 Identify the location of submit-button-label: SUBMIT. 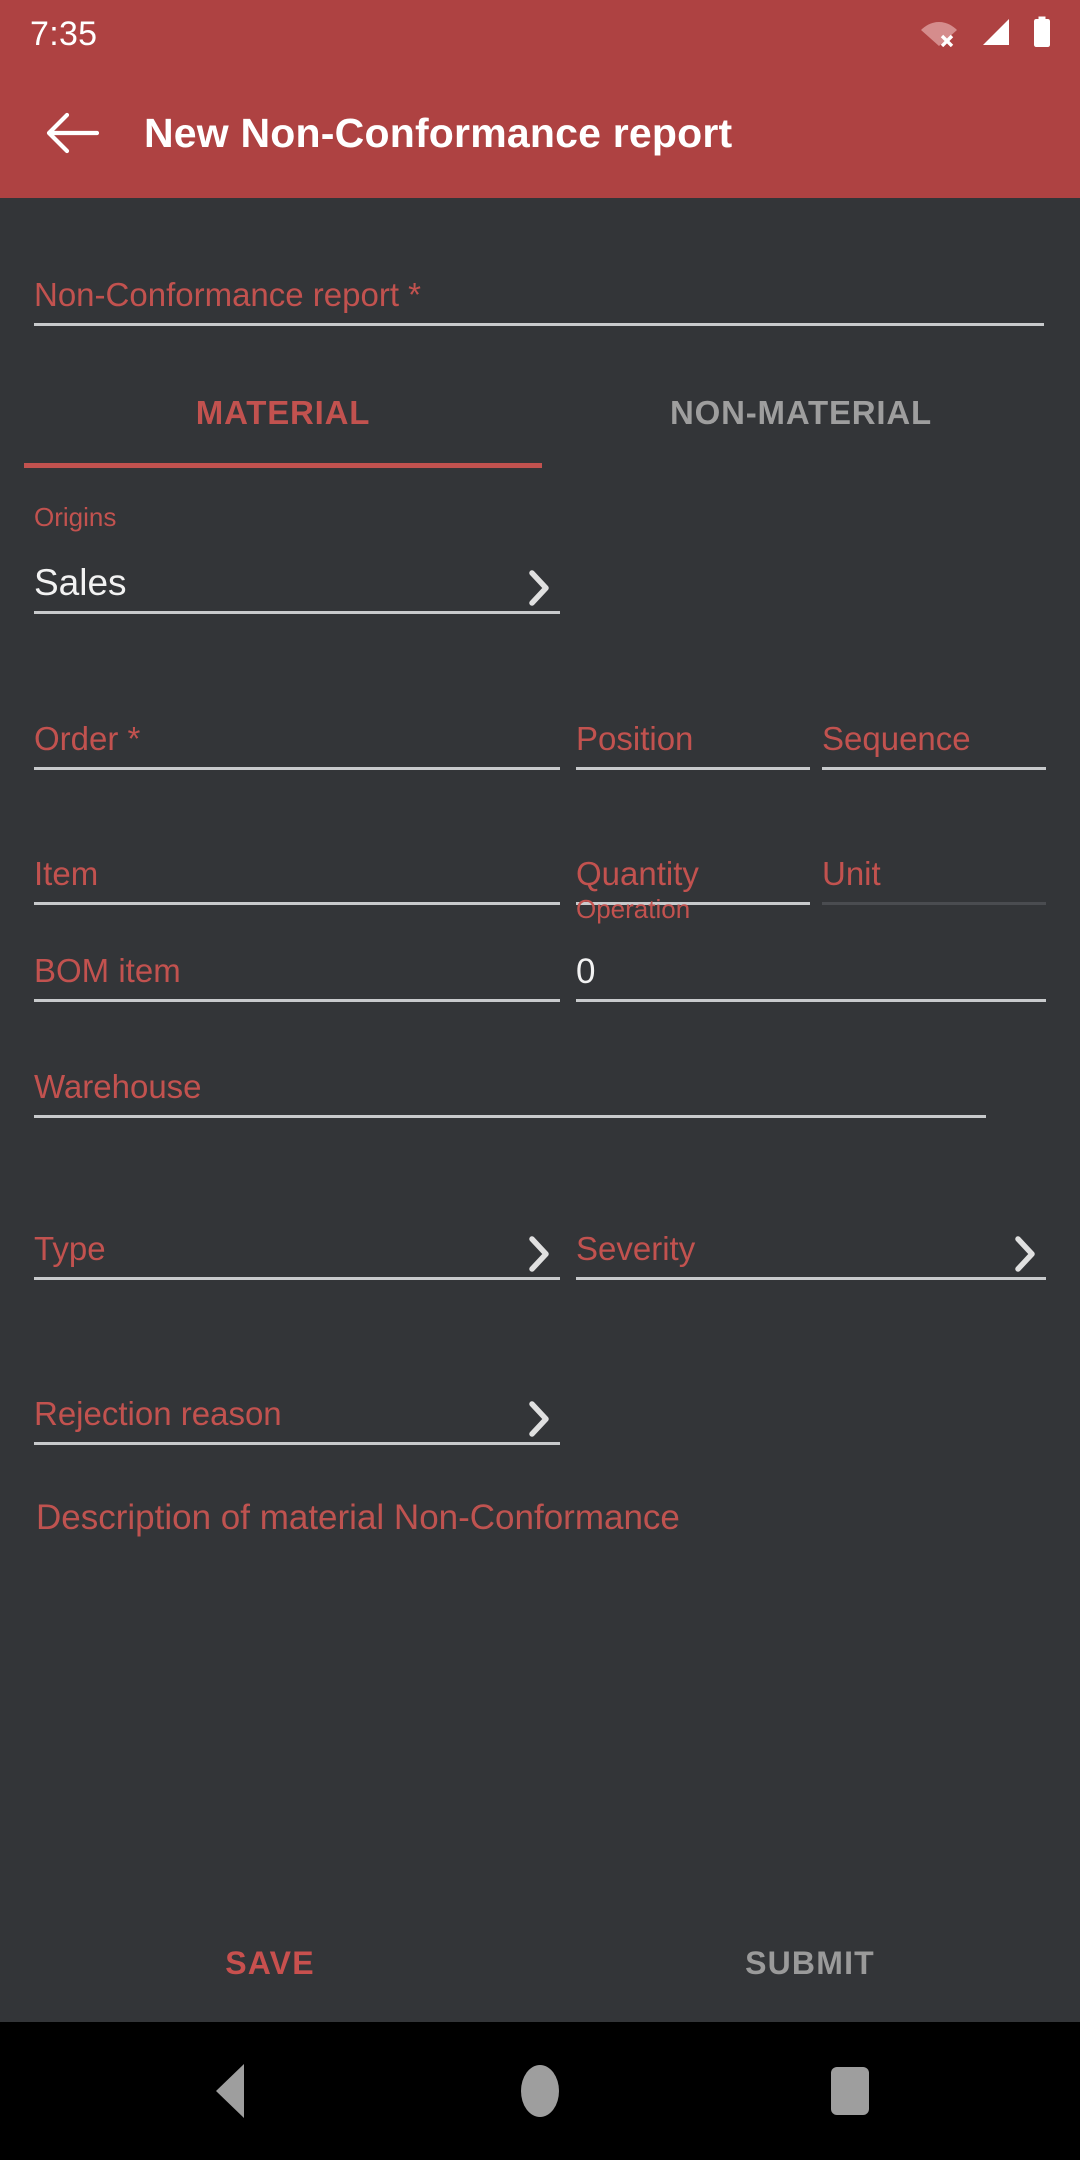
(810, 1962).